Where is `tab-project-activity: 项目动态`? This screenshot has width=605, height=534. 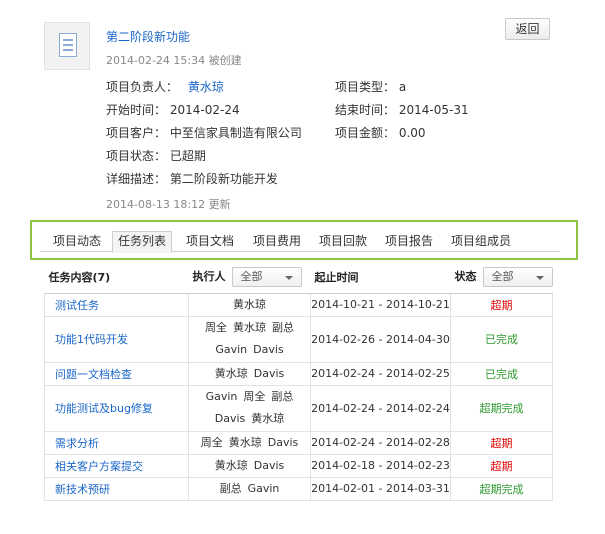
tab-project-activity: 项目动态 is located at coordinates (77, 242).